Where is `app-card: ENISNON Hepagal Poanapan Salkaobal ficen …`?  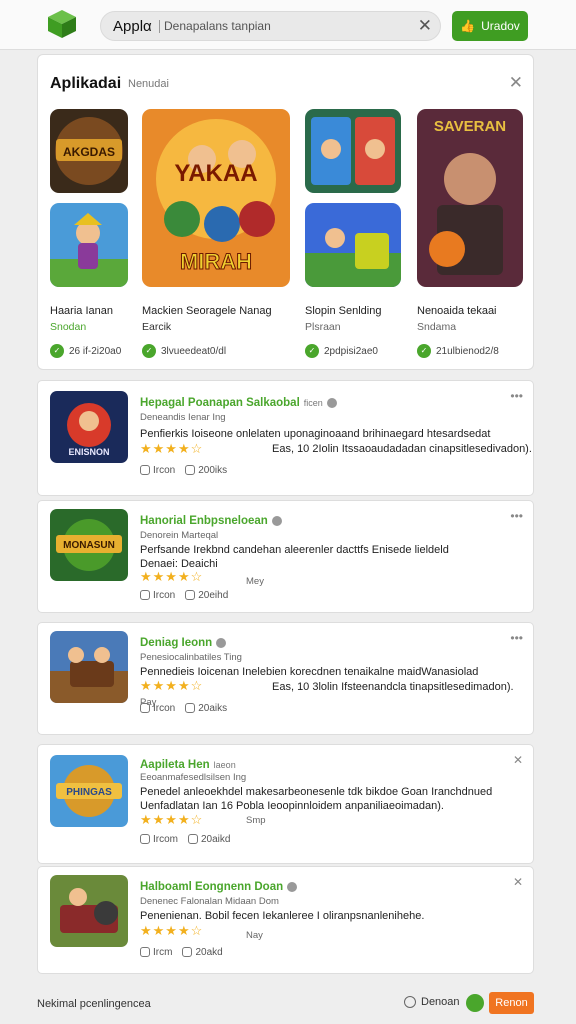
app-card: ENISNON Hepagal Poanapan Salkaobal ficen … is located at coordinates (285, 438).